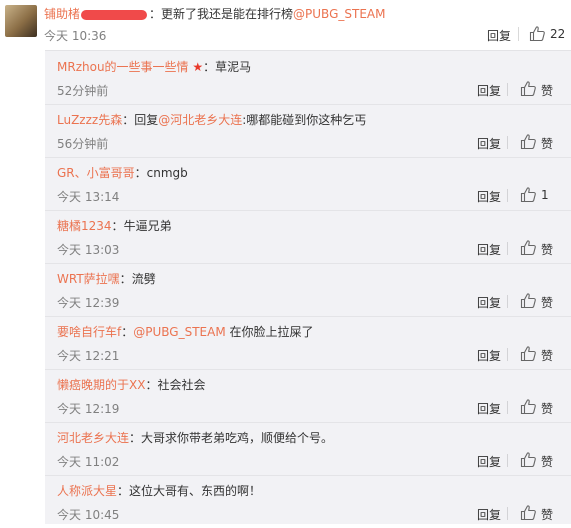 Image resolution: width=571 pixels, height=528 pixels. I want to click on comment-username: 懒癌晚期的于XX, so click(101, 385).